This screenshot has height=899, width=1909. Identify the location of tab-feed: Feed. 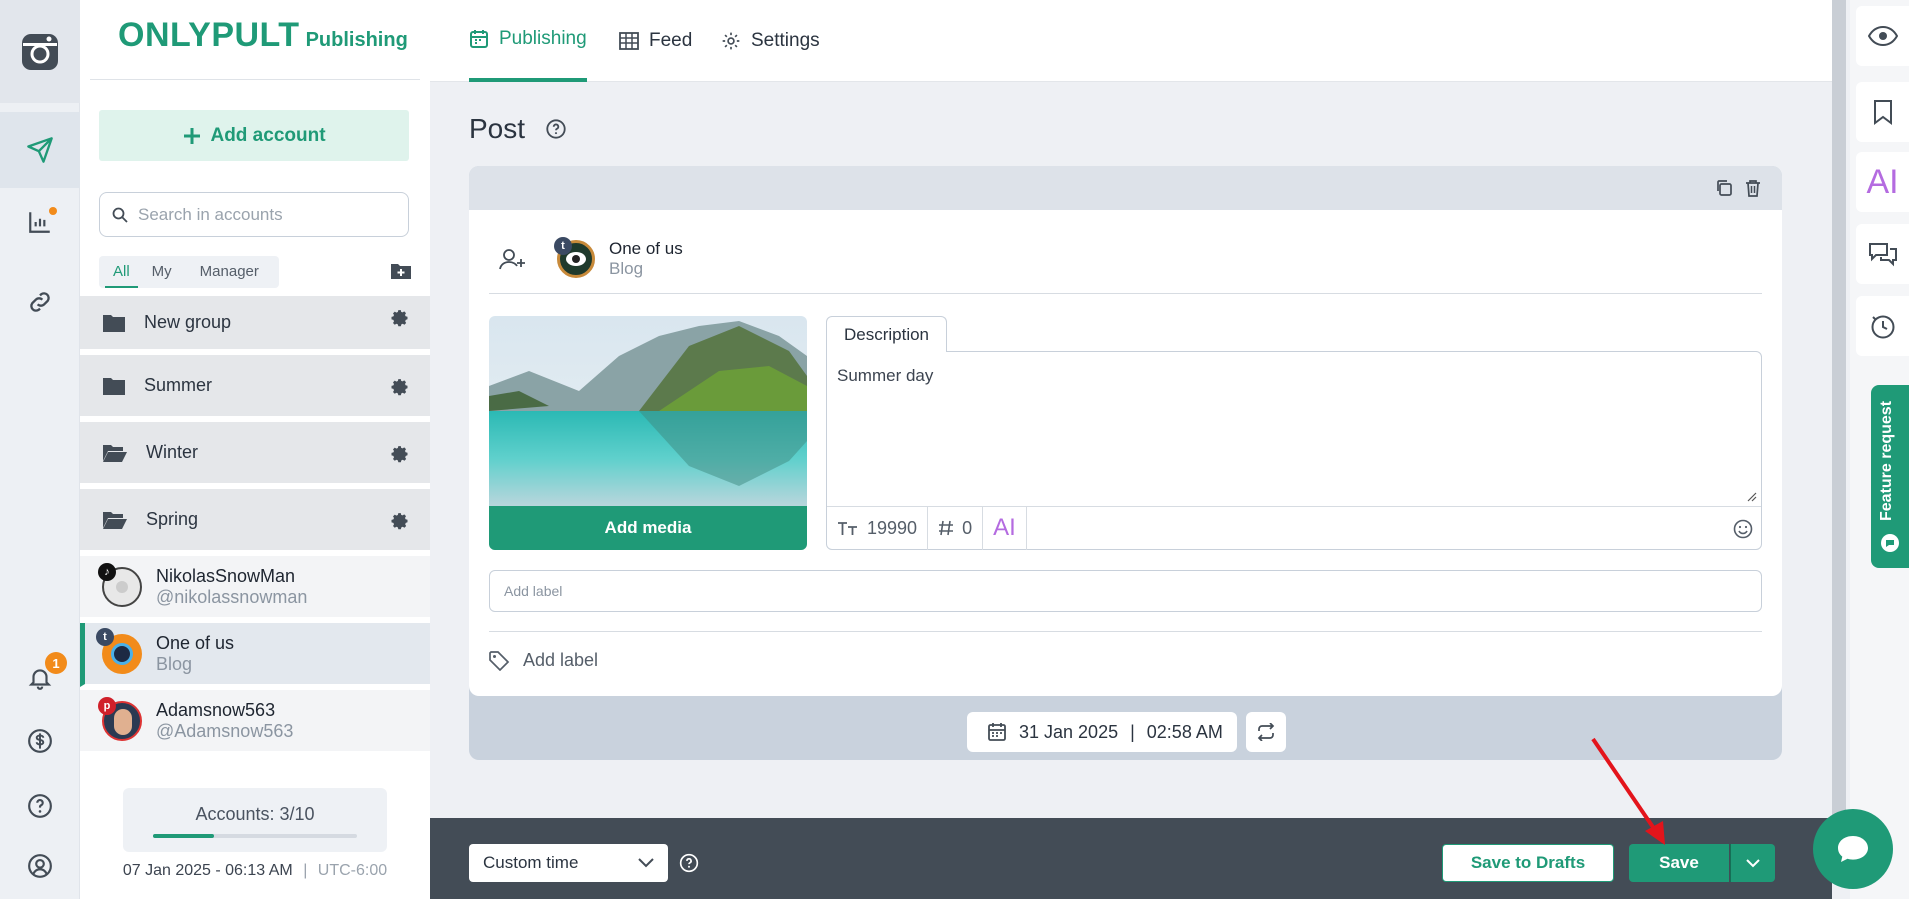
(655, 41).